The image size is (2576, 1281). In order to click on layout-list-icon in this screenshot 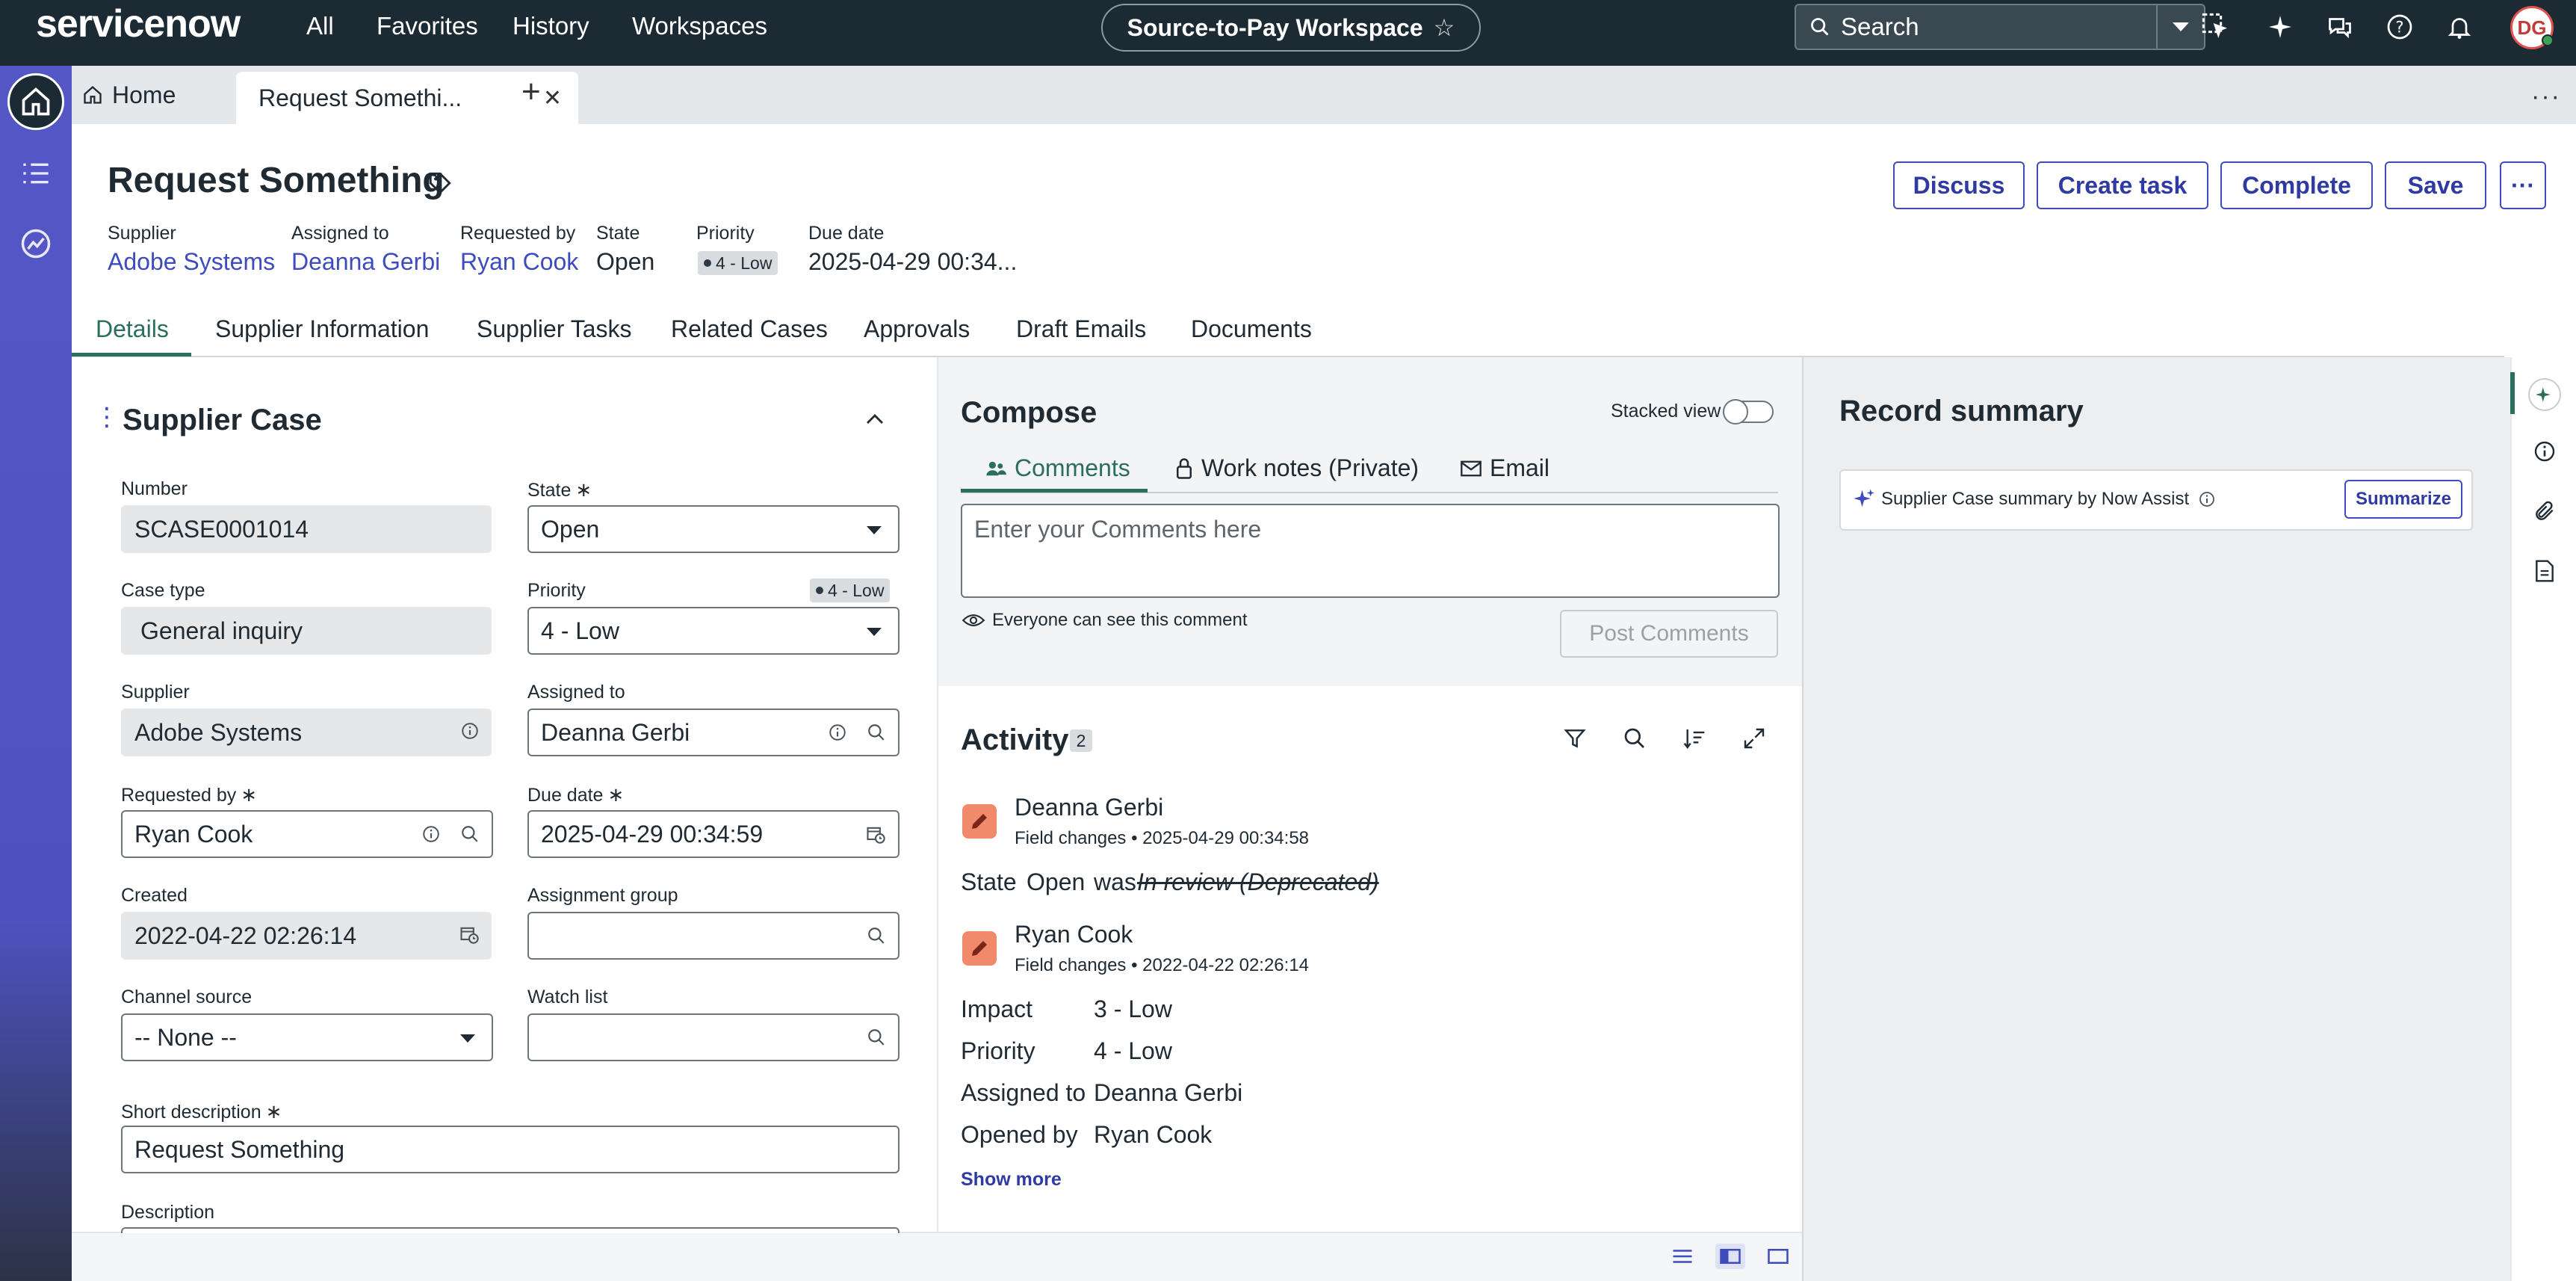, I will do `click(1682, 1256)`.